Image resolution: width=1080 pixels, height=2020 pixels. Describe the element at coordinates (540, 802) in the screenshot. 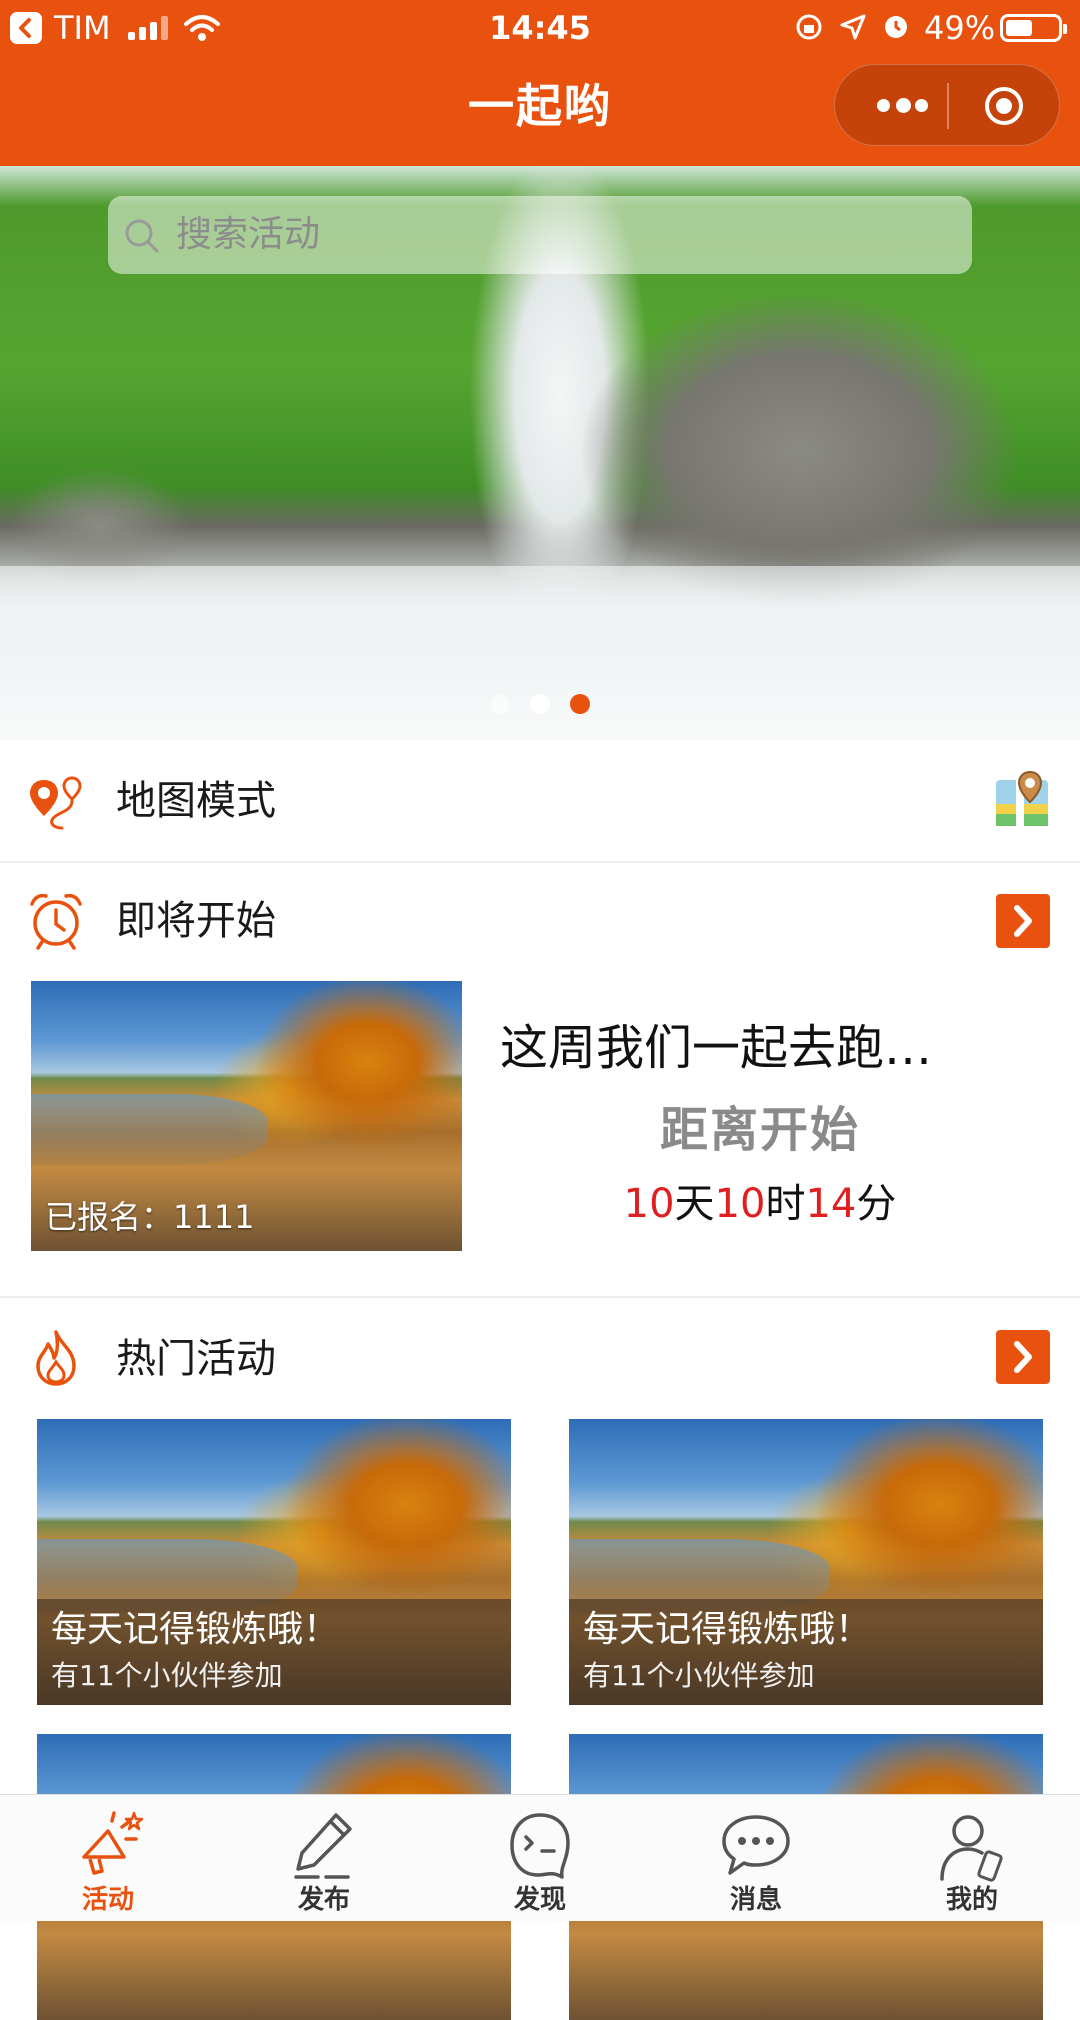

I see `map-mode-row: 地图模式` at that location.